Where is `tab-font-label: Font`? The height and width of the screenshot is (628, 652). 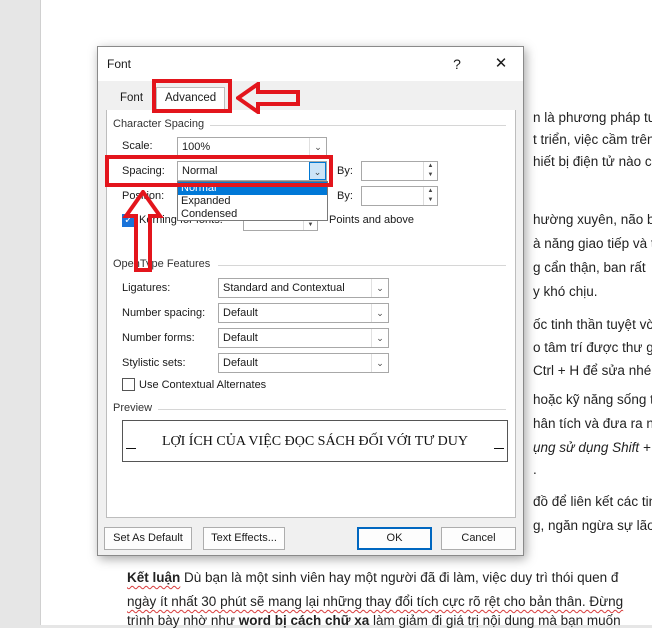 tab-font-label: Font is located at coordinates (132, 98).